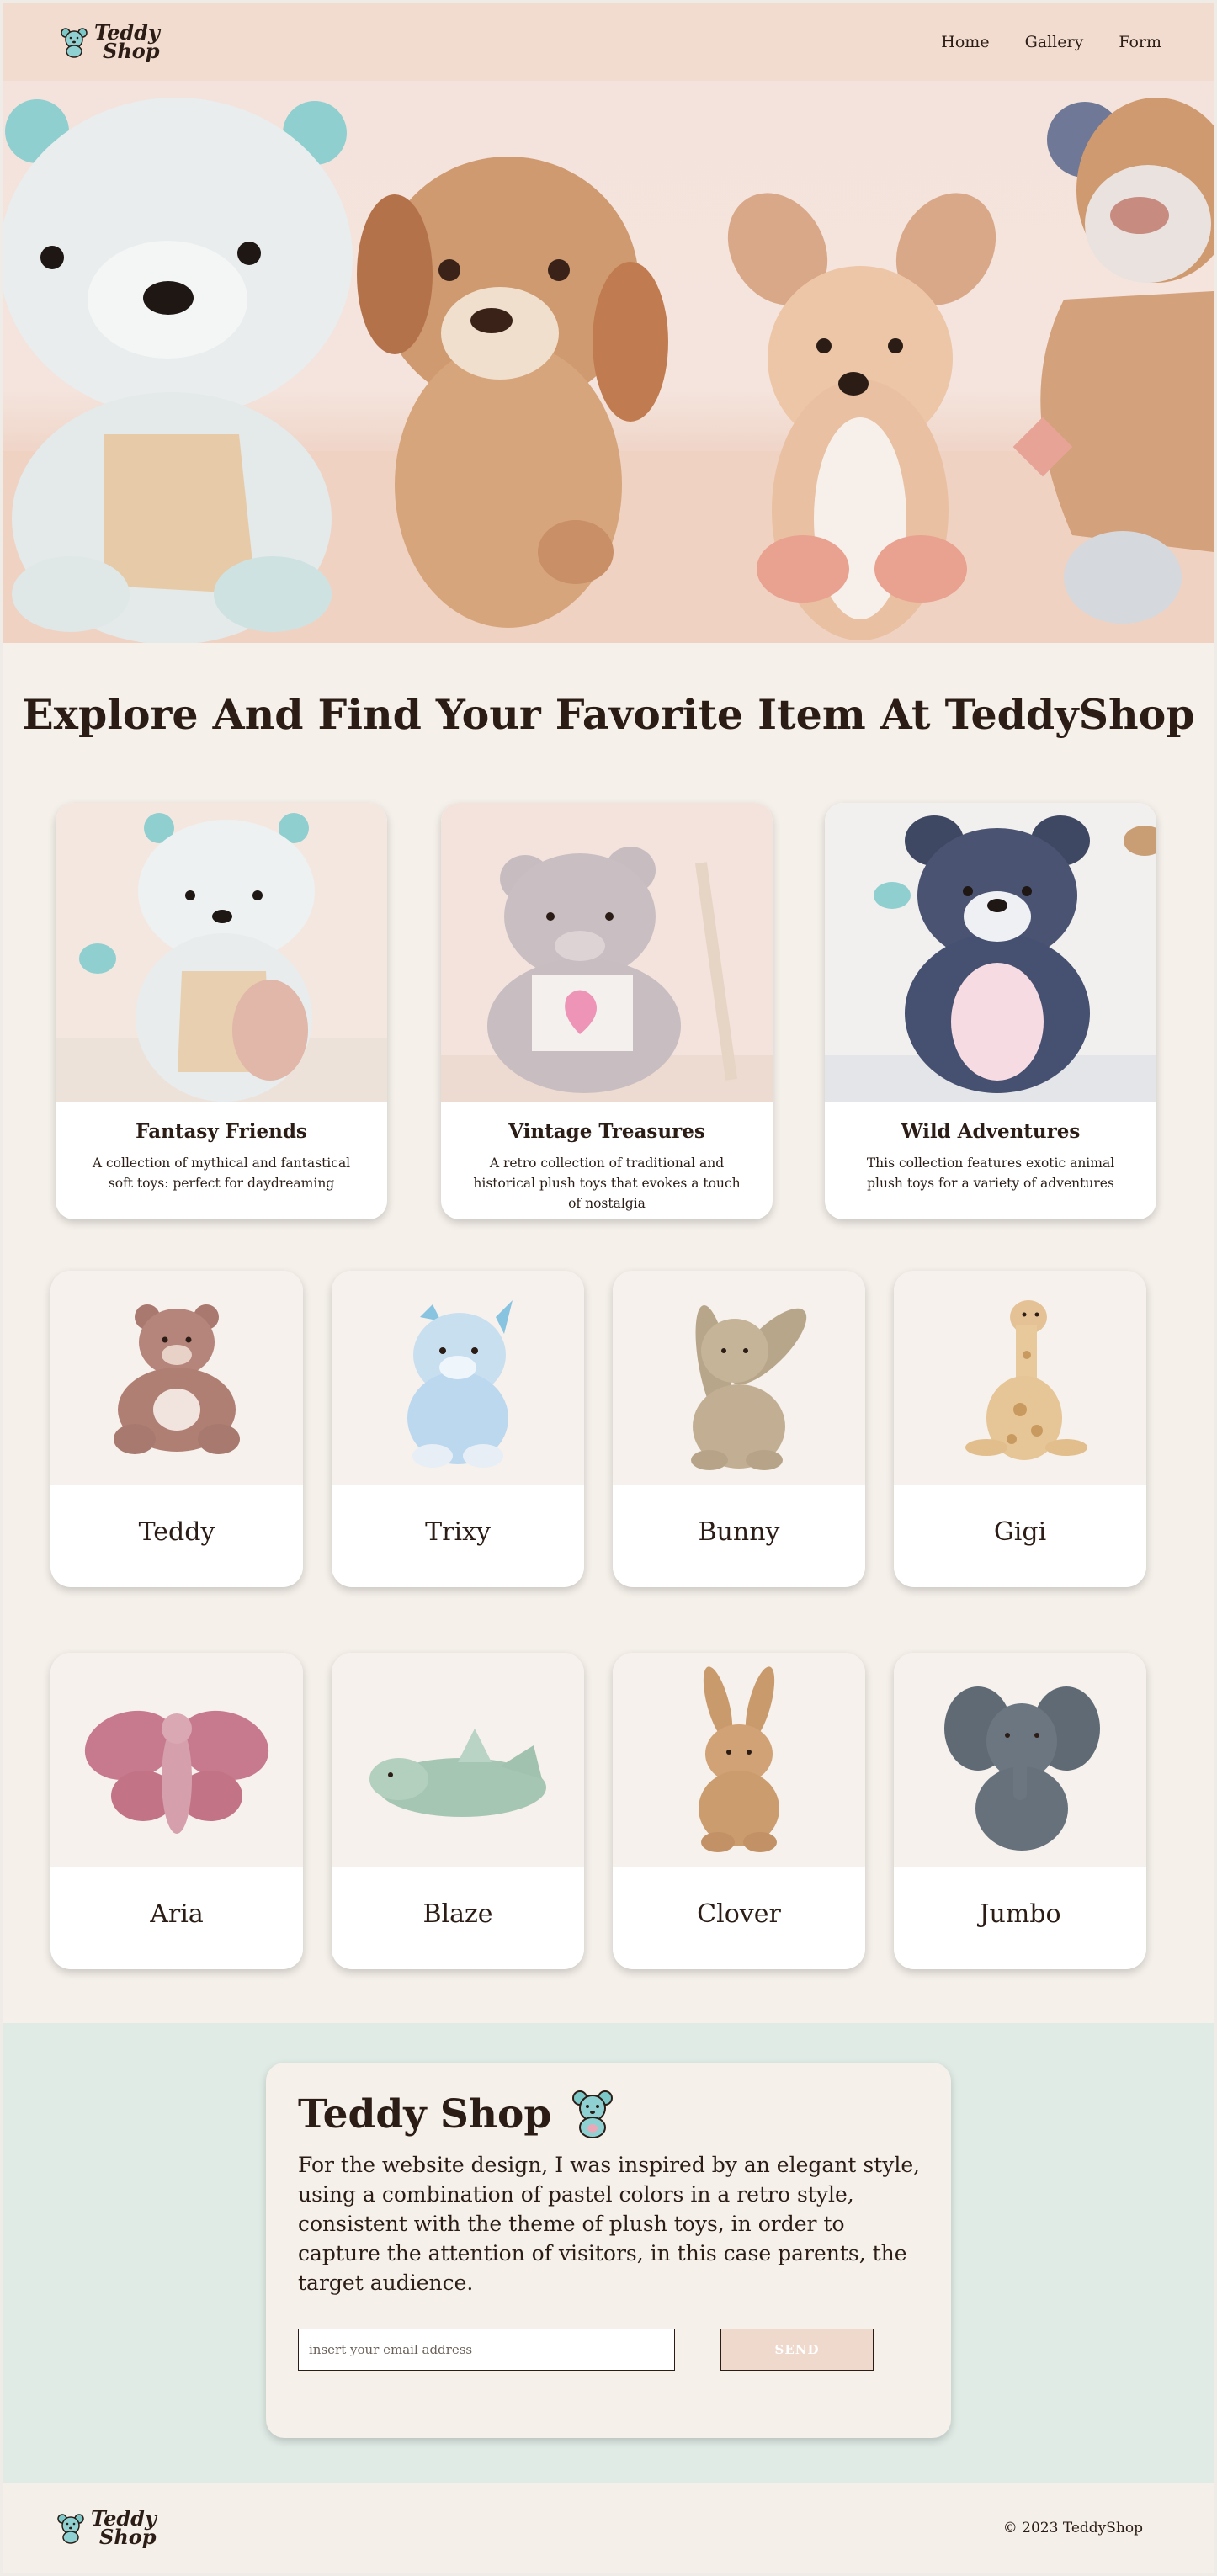 The width and height of the screenshot is (1217, 2576). I want to click on nav-home: Home, so click(965, 42).